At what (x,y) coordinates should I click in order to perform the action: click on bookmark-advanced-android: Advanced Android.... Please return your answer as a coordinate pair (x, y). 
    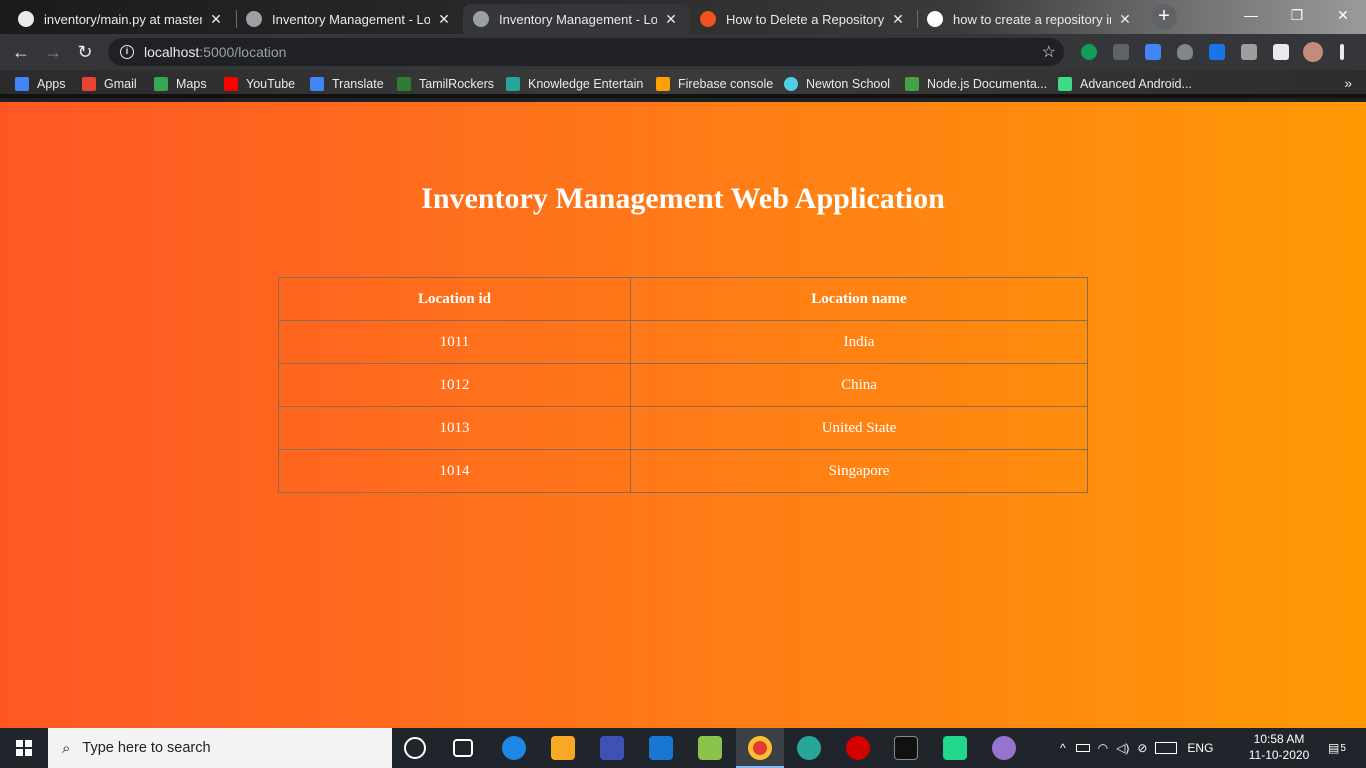
    Looking at the image, I should click on (1125, 84).